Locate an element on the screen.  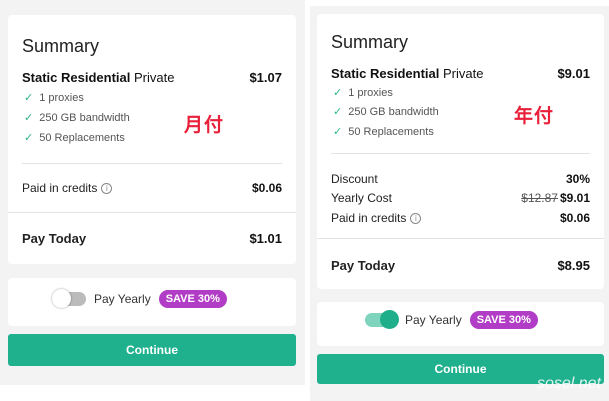
toggle-card-monthly: Pay Yearly SAVE 30% is located at coordinates (152, 302).